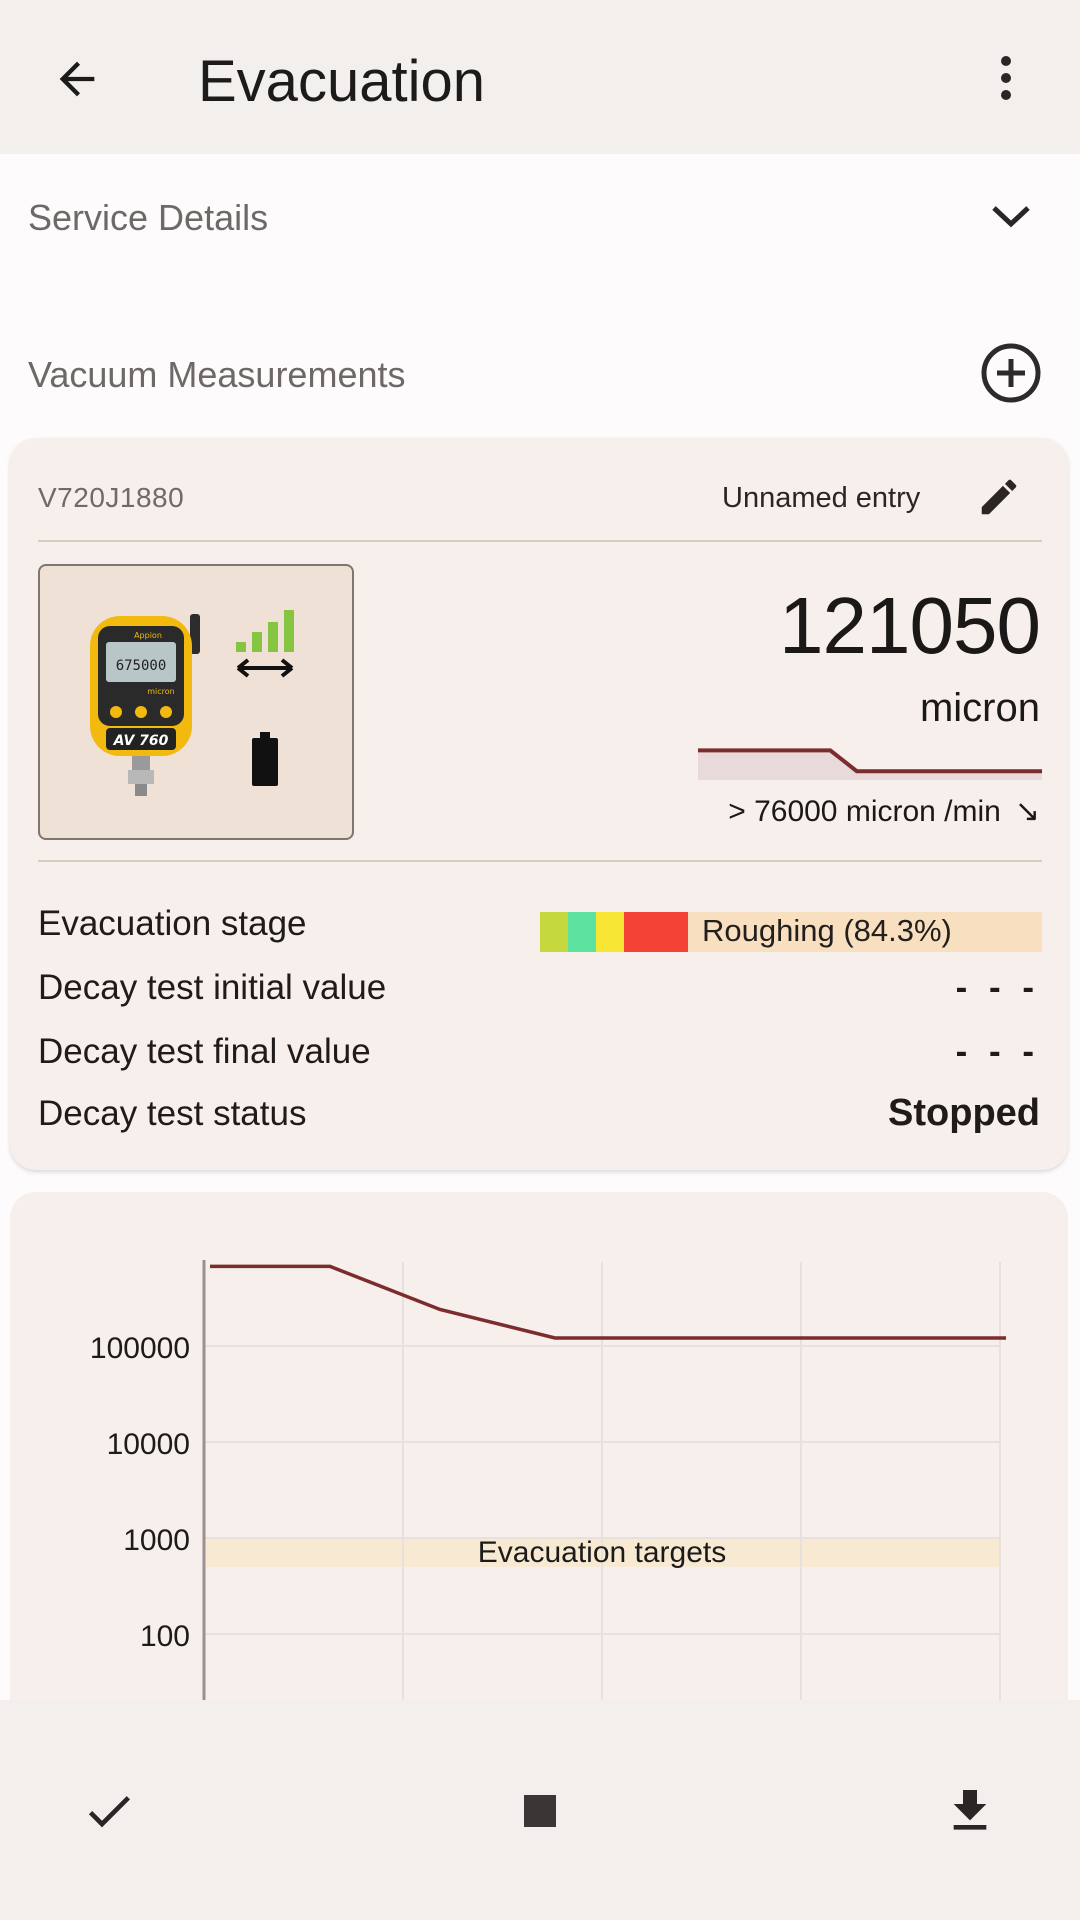 The image size is (1080, 1920). What do you see at coordinates (979, 708) in the screenshot?
I see `measurement-unit: micron` at bounding box center [979, 708].